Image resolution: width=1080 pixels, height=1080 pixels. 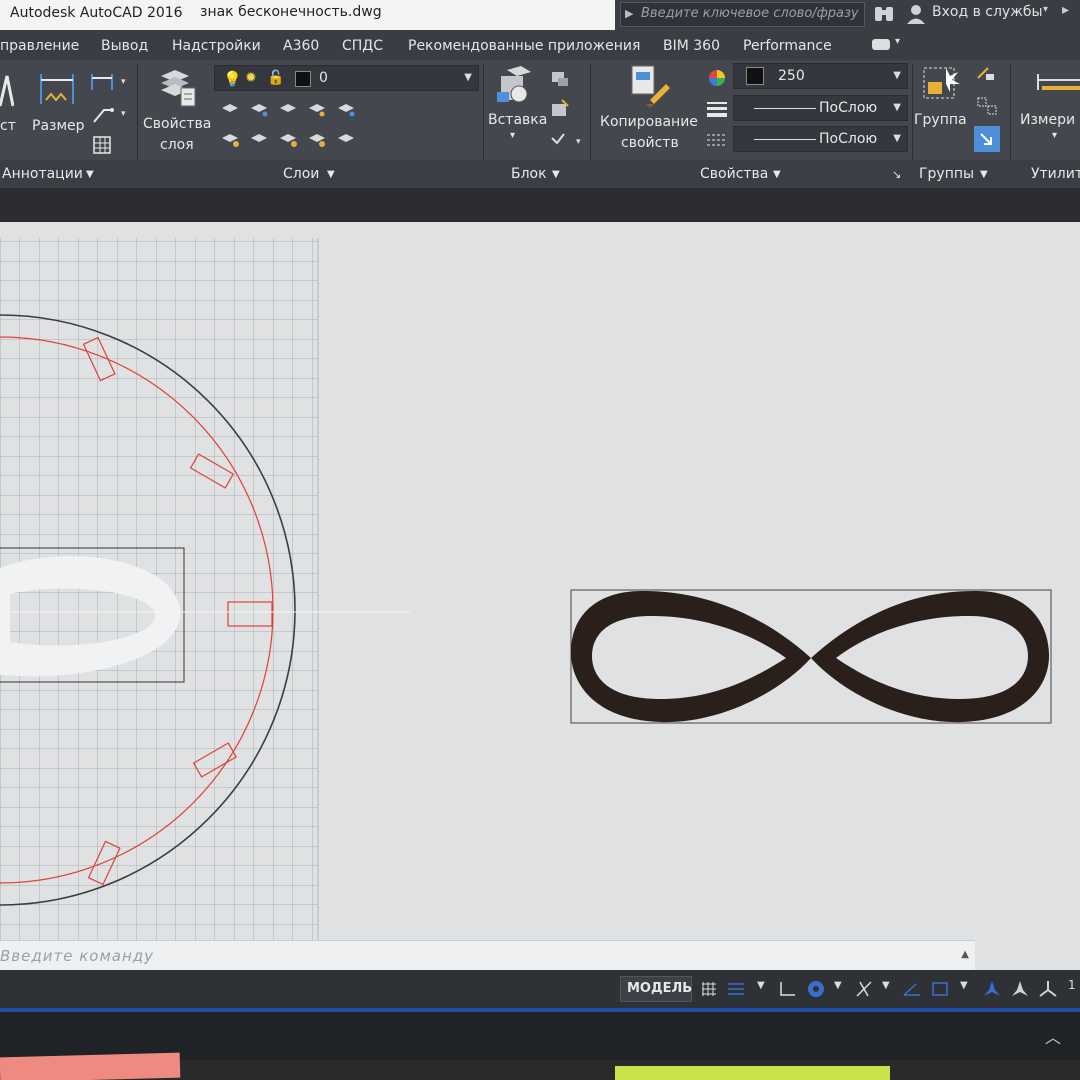 What do you see at coordinates (987, 110) in the screenshot?
I see `group-tools-icons` at bounding box center [987, 110].